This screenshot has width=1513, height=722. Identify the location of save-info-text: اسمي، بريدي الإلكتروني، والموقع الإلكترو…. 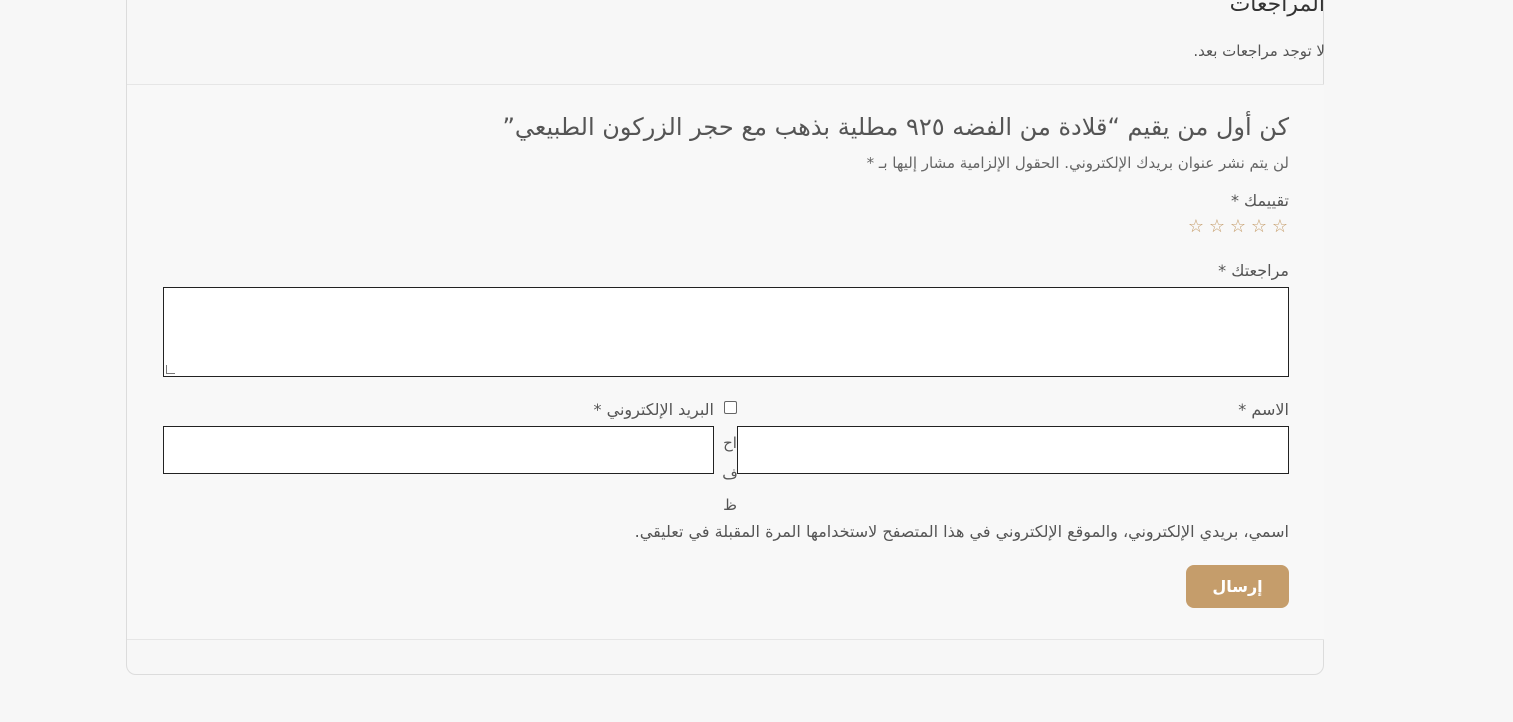
(961, 531).